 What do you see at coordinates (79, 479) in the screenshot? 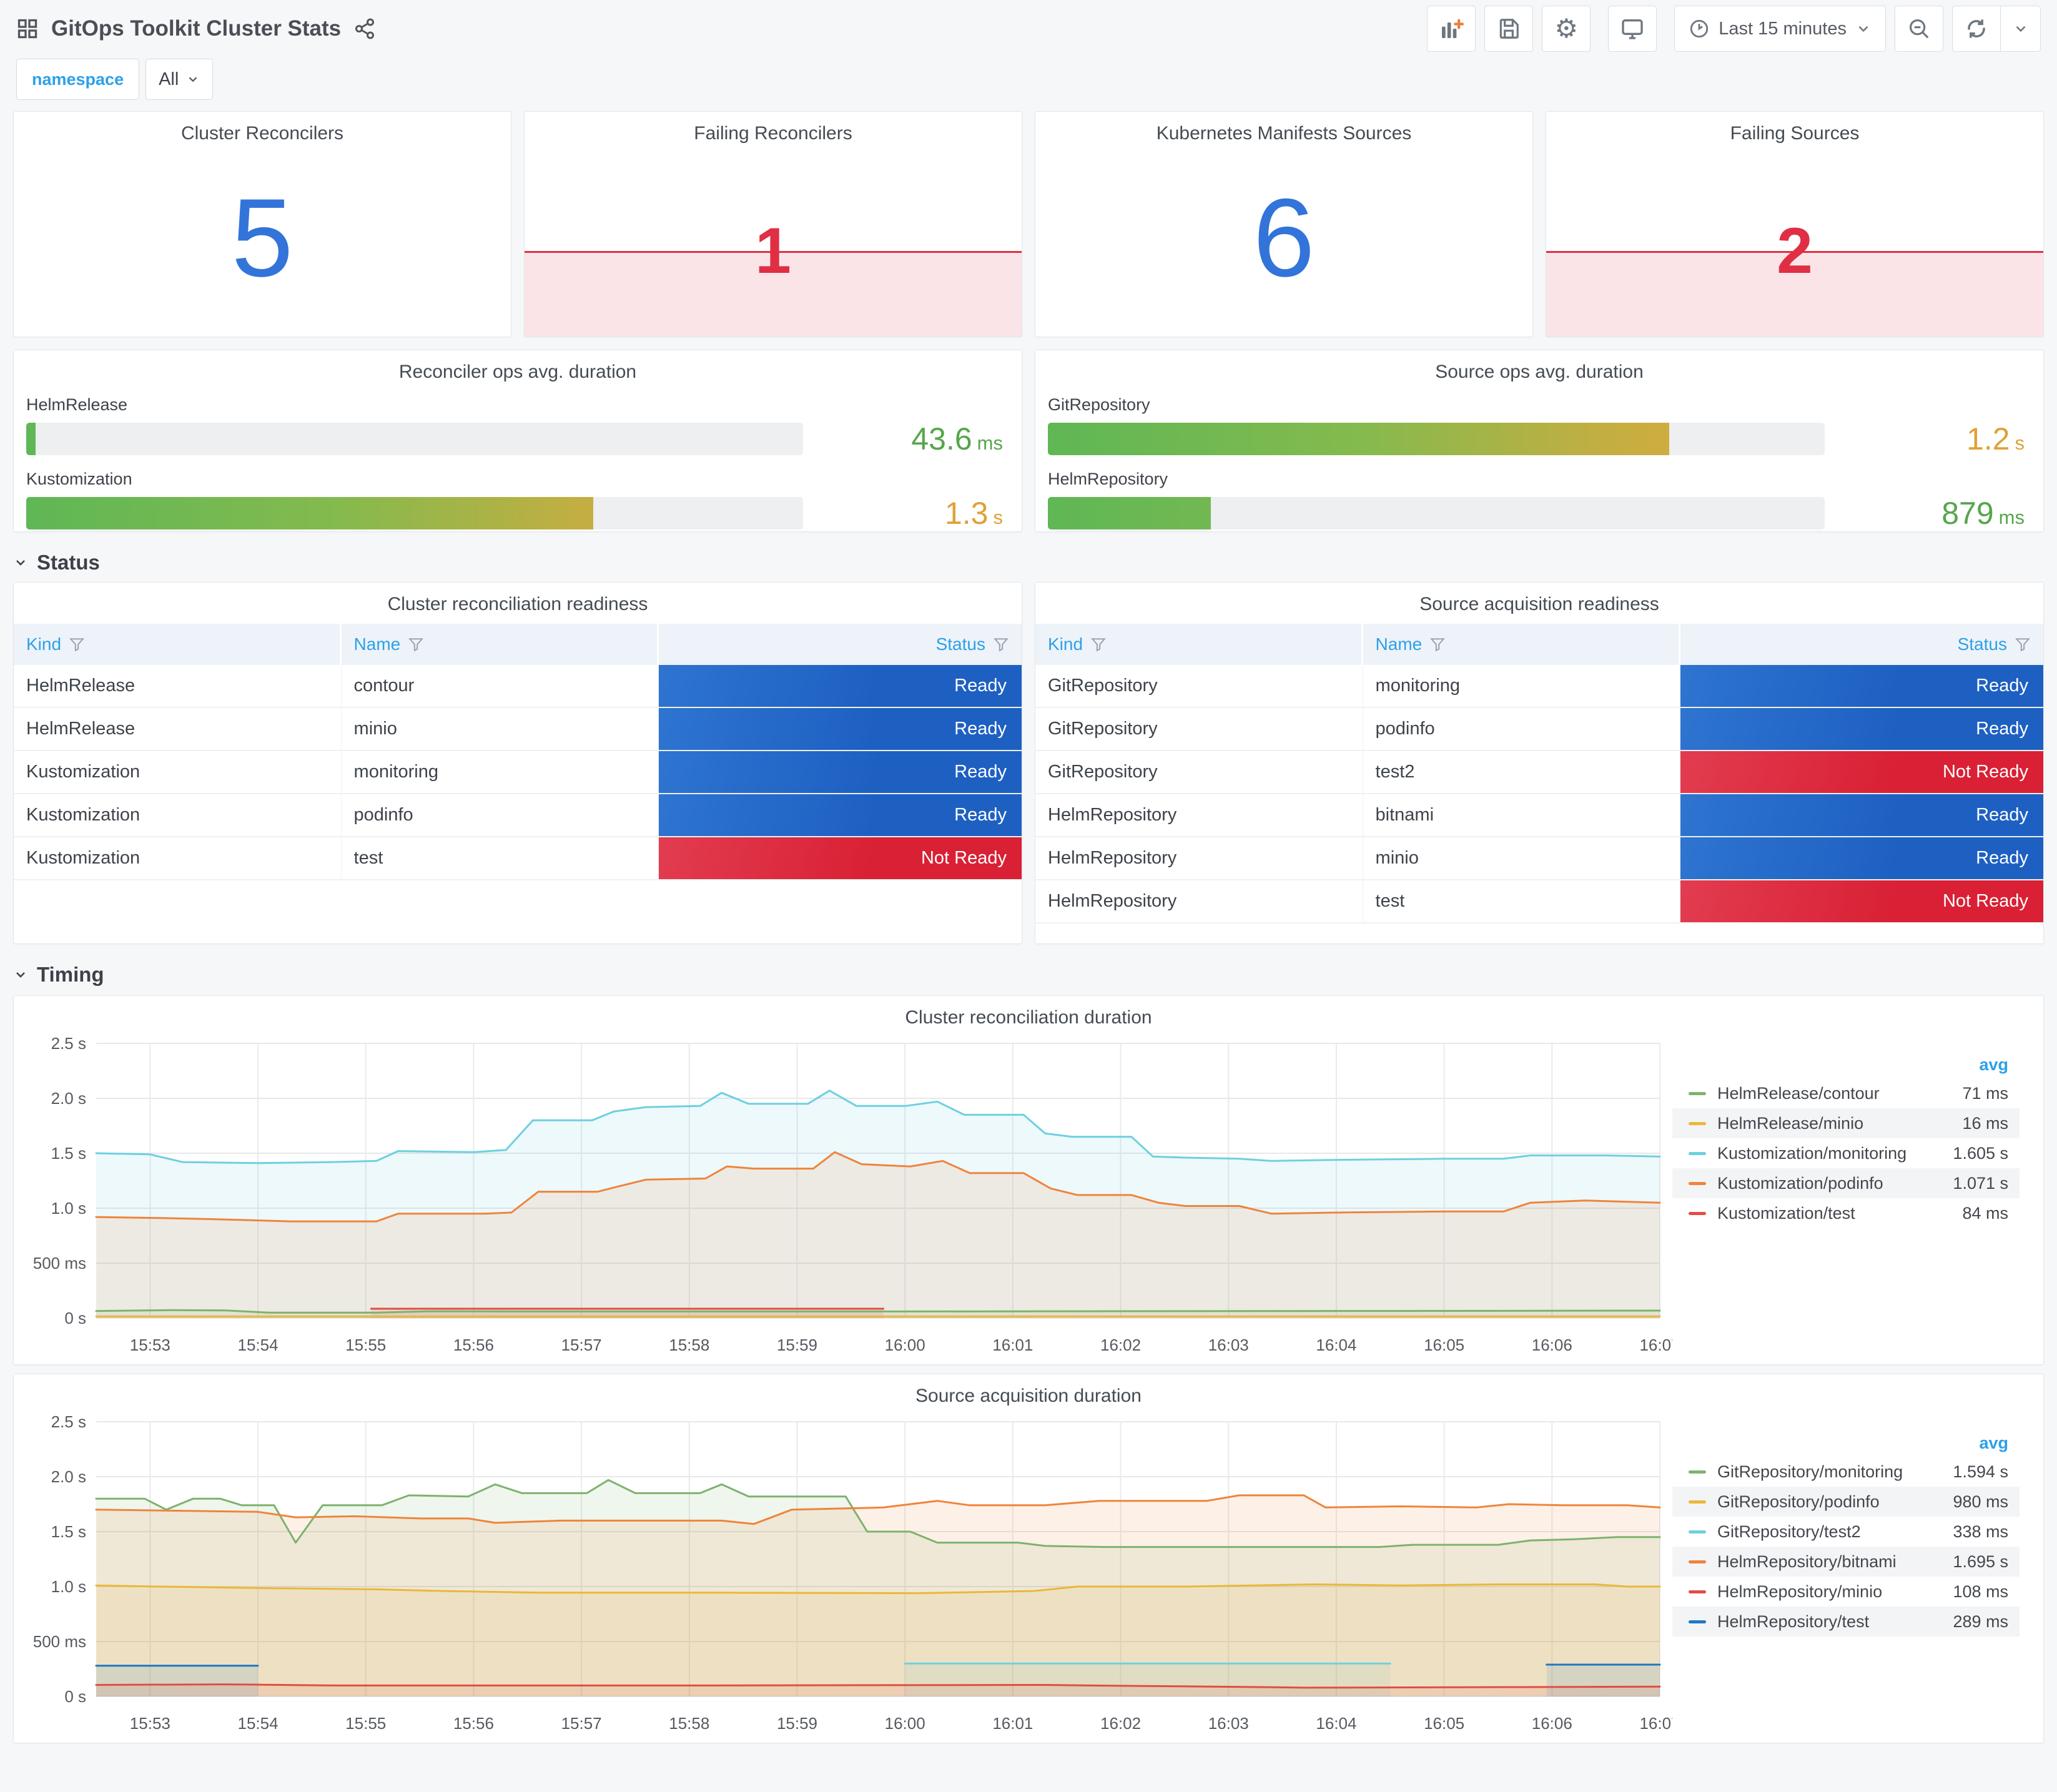
I see `bar-gauge-label: Kustomization` at bounding box center [79, 479].